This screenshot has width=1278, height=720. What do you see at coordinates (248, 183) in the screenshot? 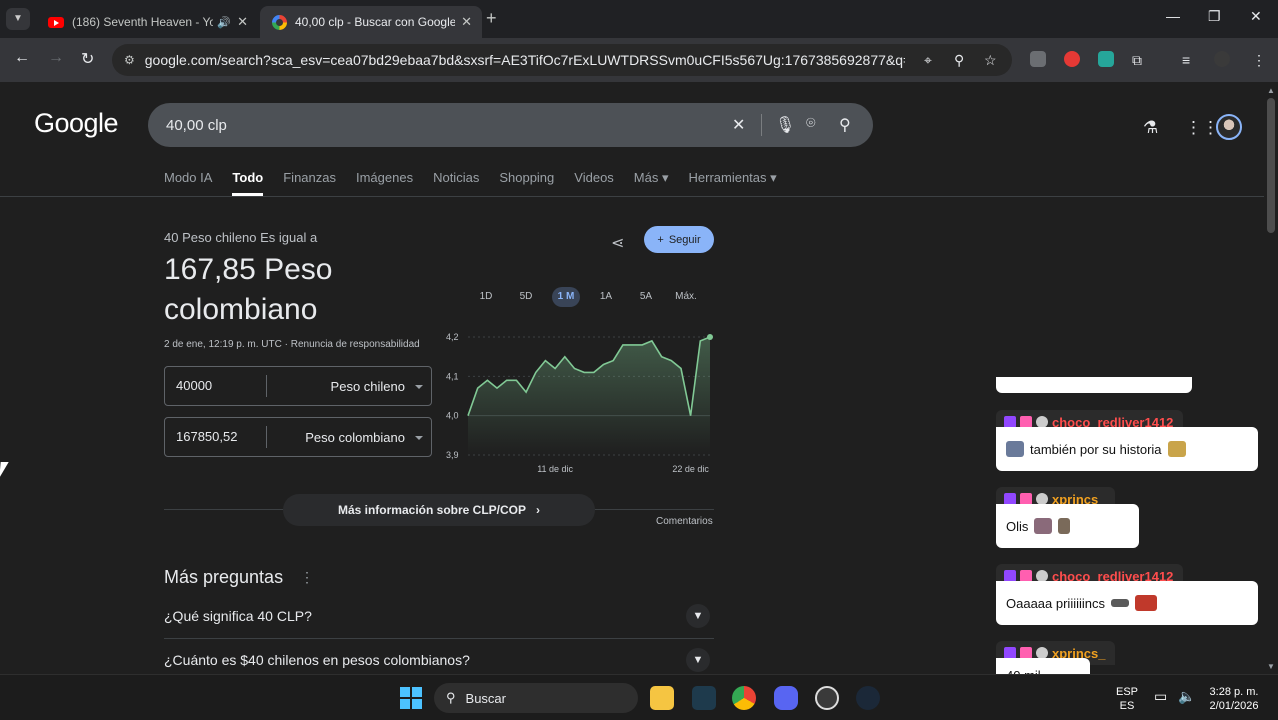
I see `tab-todo: Todo` at bounding box center [248, 183].